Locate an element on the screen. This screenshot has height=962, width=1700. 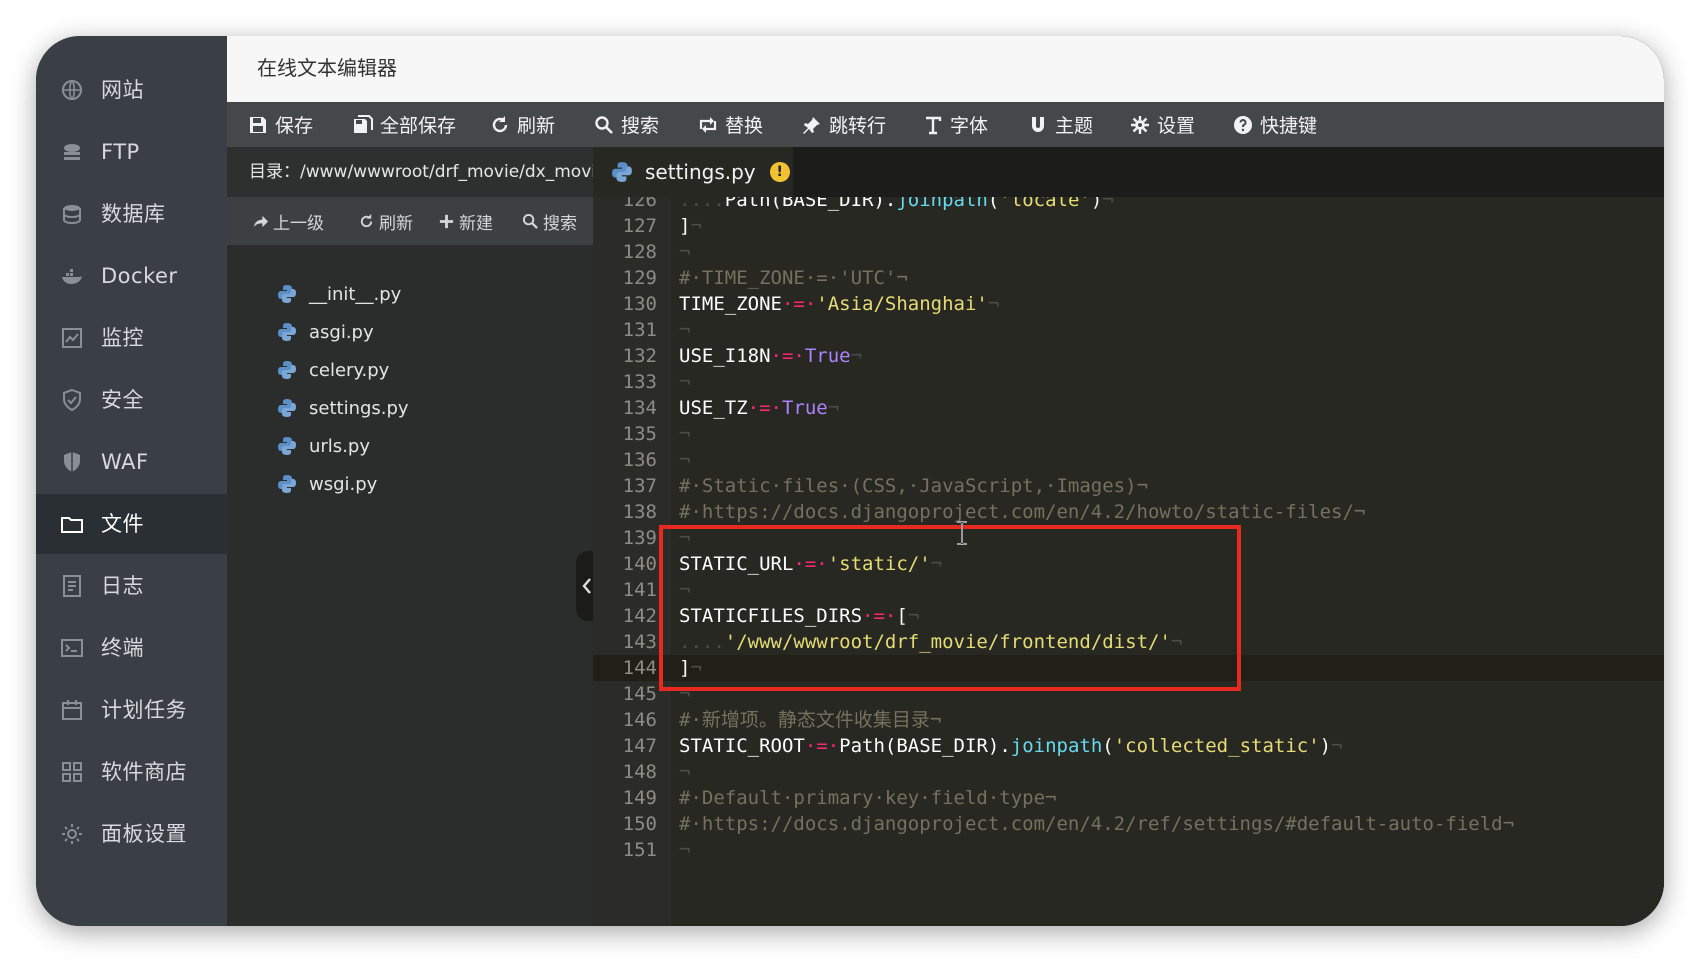
sidebar-item-panel-settings: 面板设置 is located at coordinates (131, 834).